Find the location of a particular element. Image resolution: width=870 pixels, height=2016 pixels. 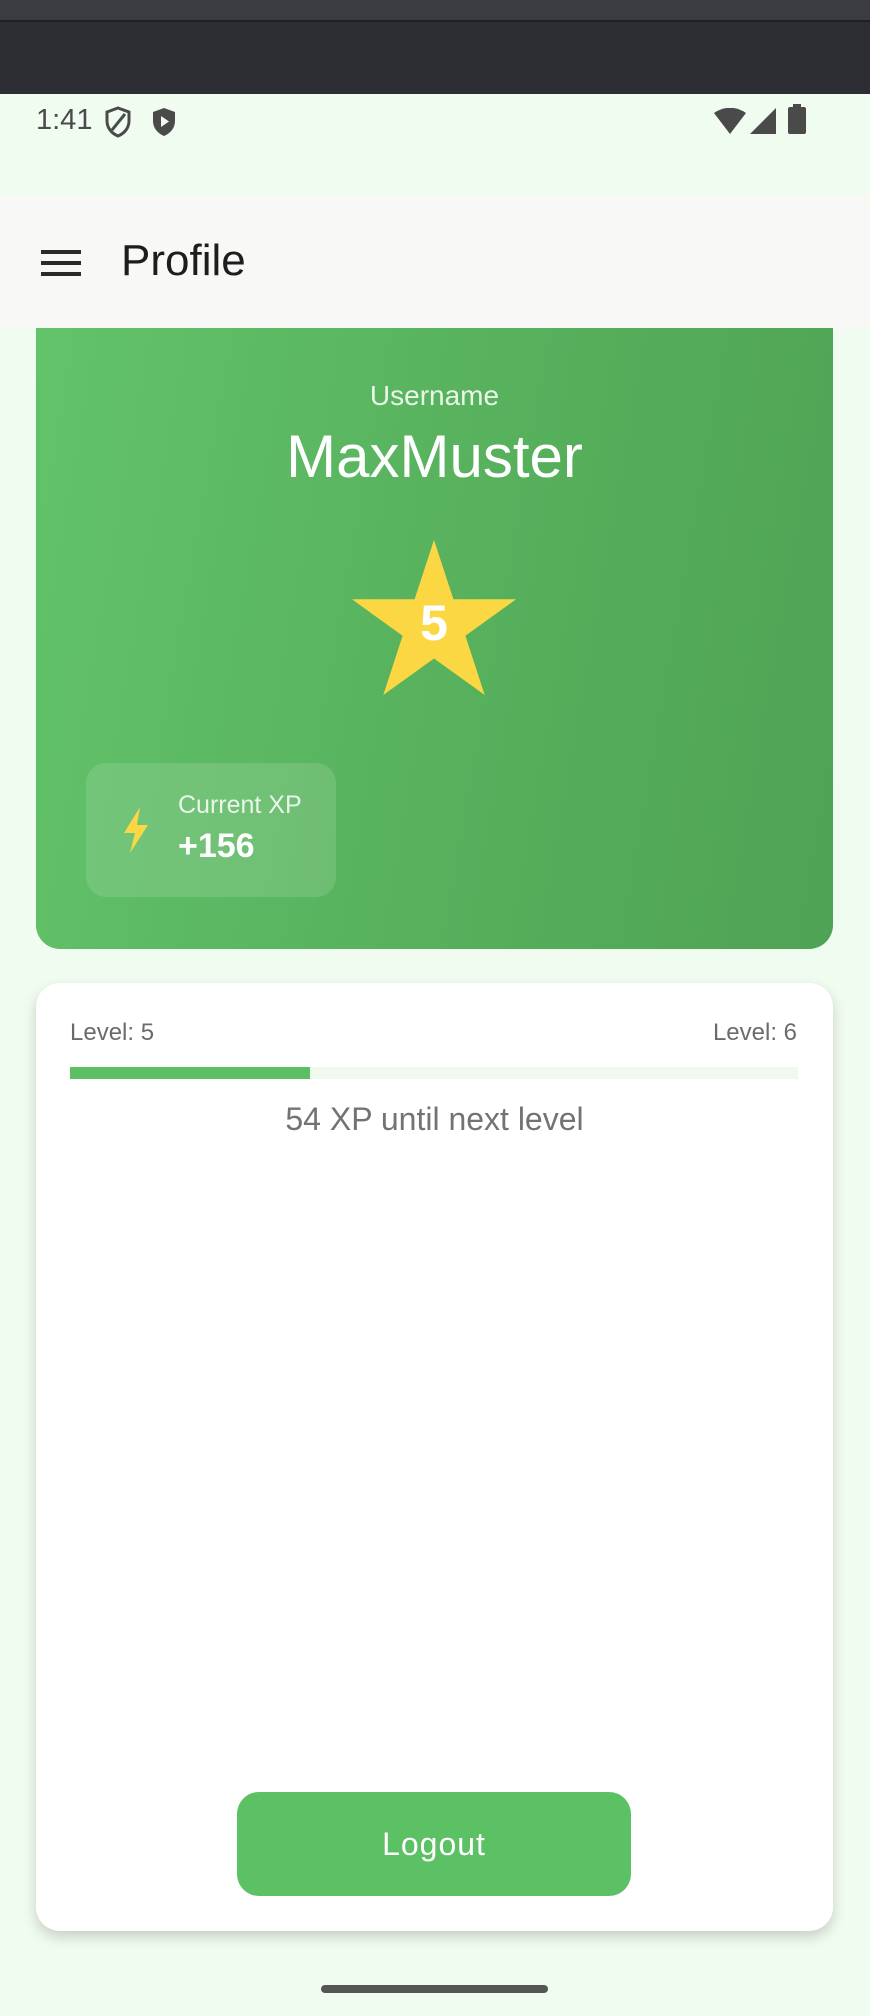

next-level-label: Level: 6 is located at coordinates (754, 1032).